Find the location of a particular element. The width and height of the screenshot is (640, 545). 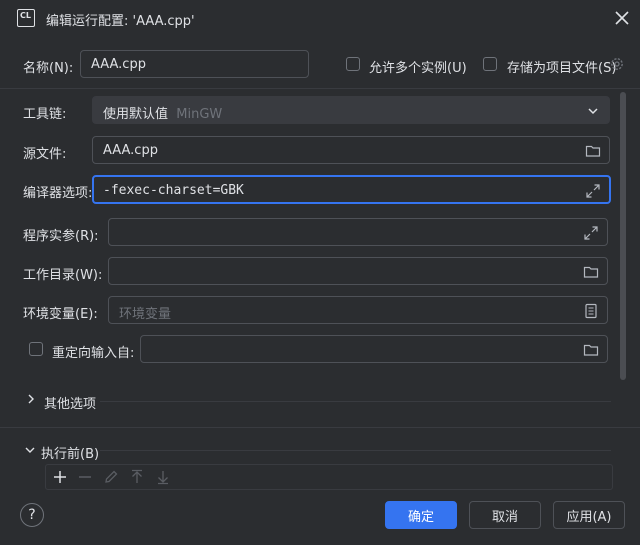

env-vars-field: 环境变量 is located at coordinates (358, 310).